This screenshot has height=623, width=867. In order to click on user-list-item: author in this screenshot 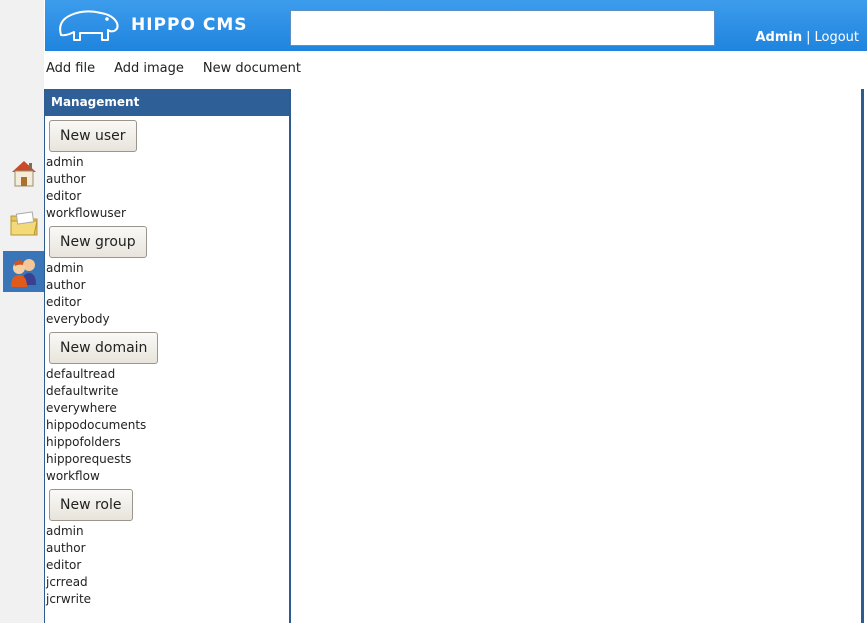, I will do `click(167, 179)`.